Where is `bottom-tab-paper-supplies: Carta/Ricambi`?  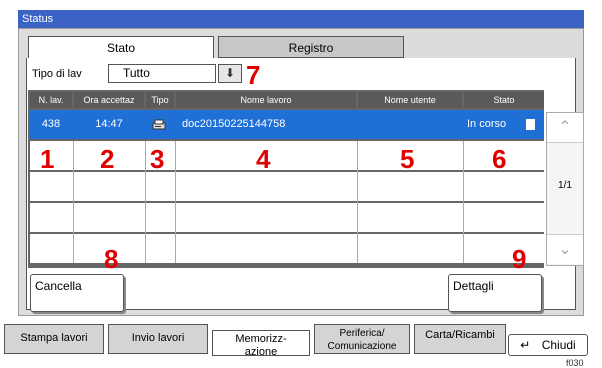
bottom-tab-paper-supplies: Carta/Ricambi is located at coordinates (460, 339).